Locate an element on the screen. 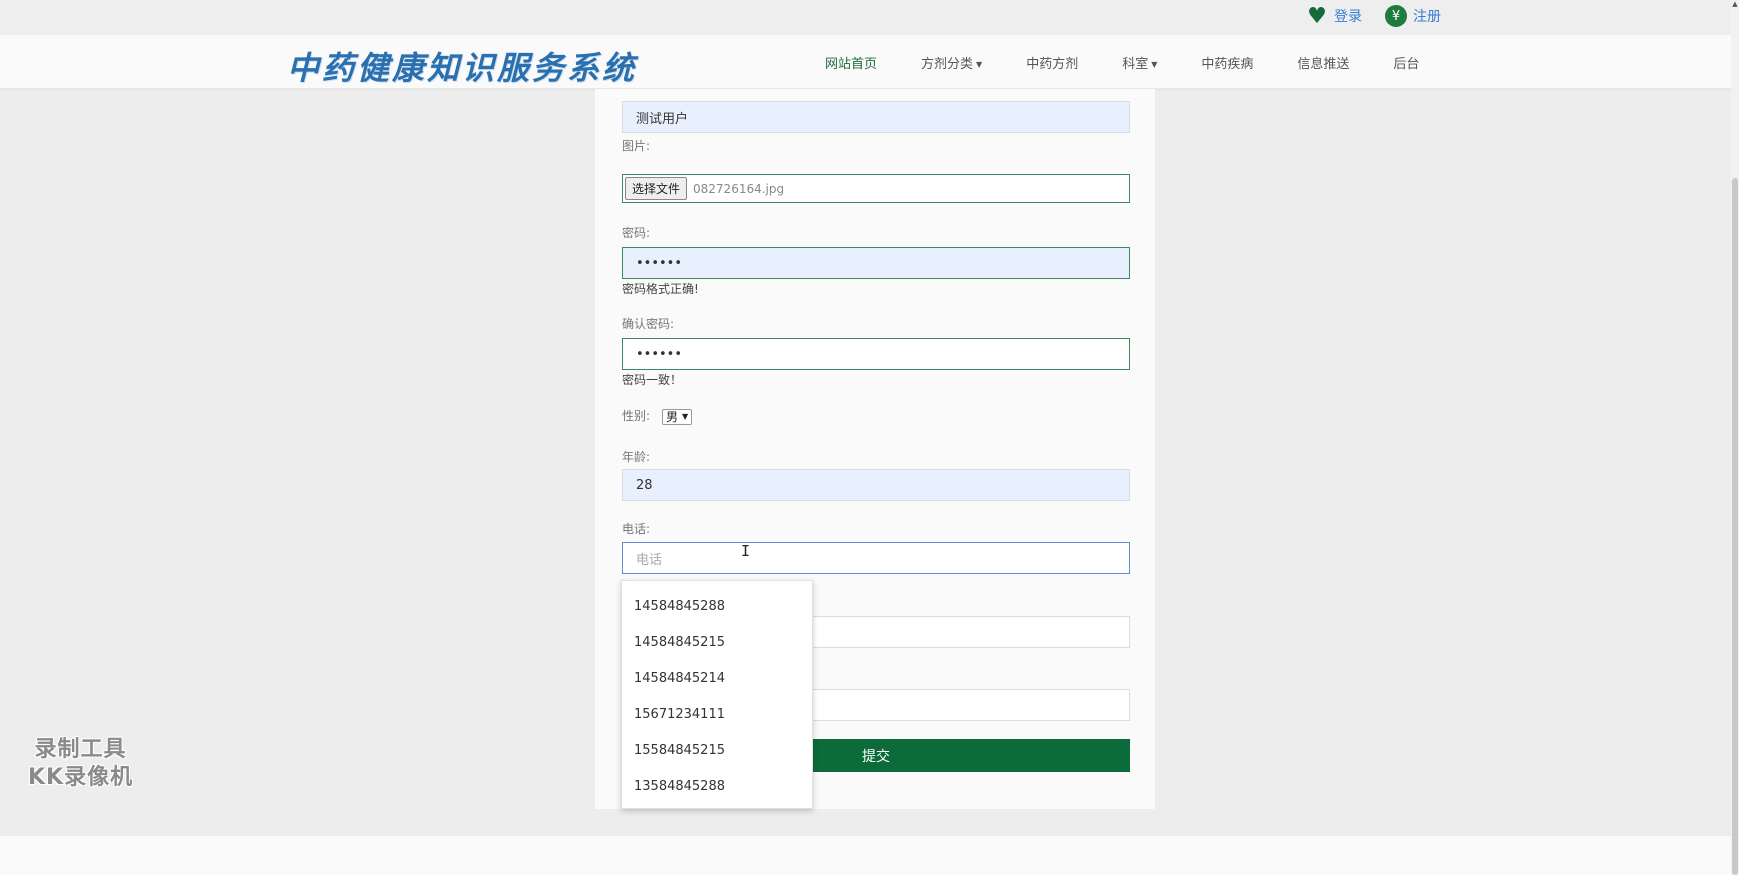  confirm-password-label: 确认密码: is located at coordinates (648, 324).